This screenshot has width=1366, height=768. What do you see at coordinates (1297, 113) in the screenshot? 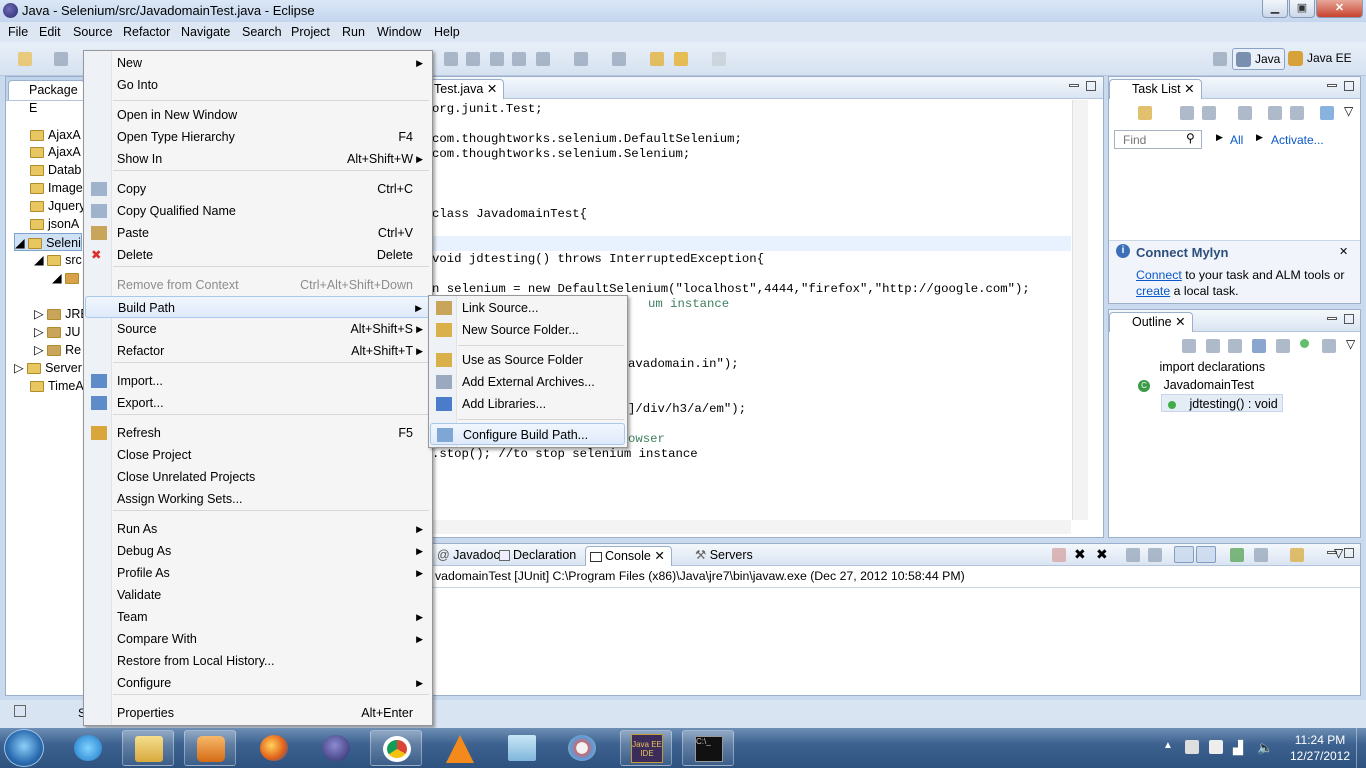
I see `collapse-all-icon` at bounding box center [1297, 113].